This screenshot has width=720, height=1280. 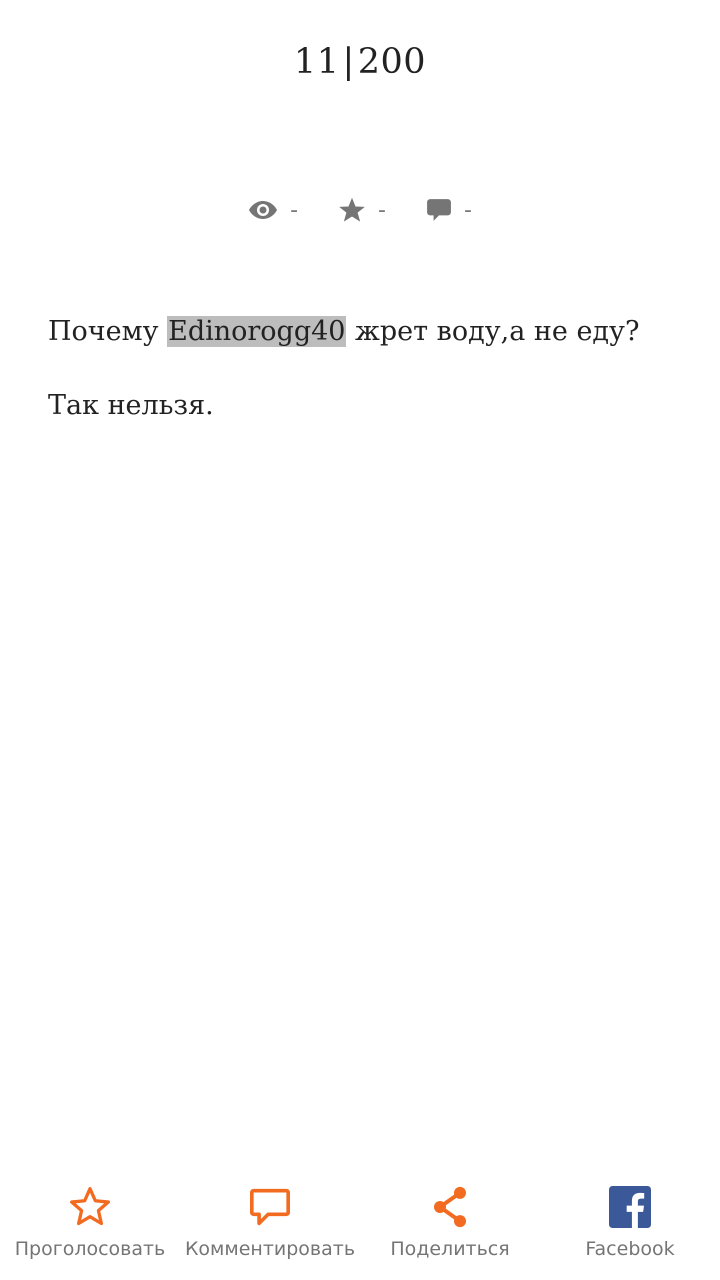 I want to click on comment-outline-icon, so click(x=270, y=1207).